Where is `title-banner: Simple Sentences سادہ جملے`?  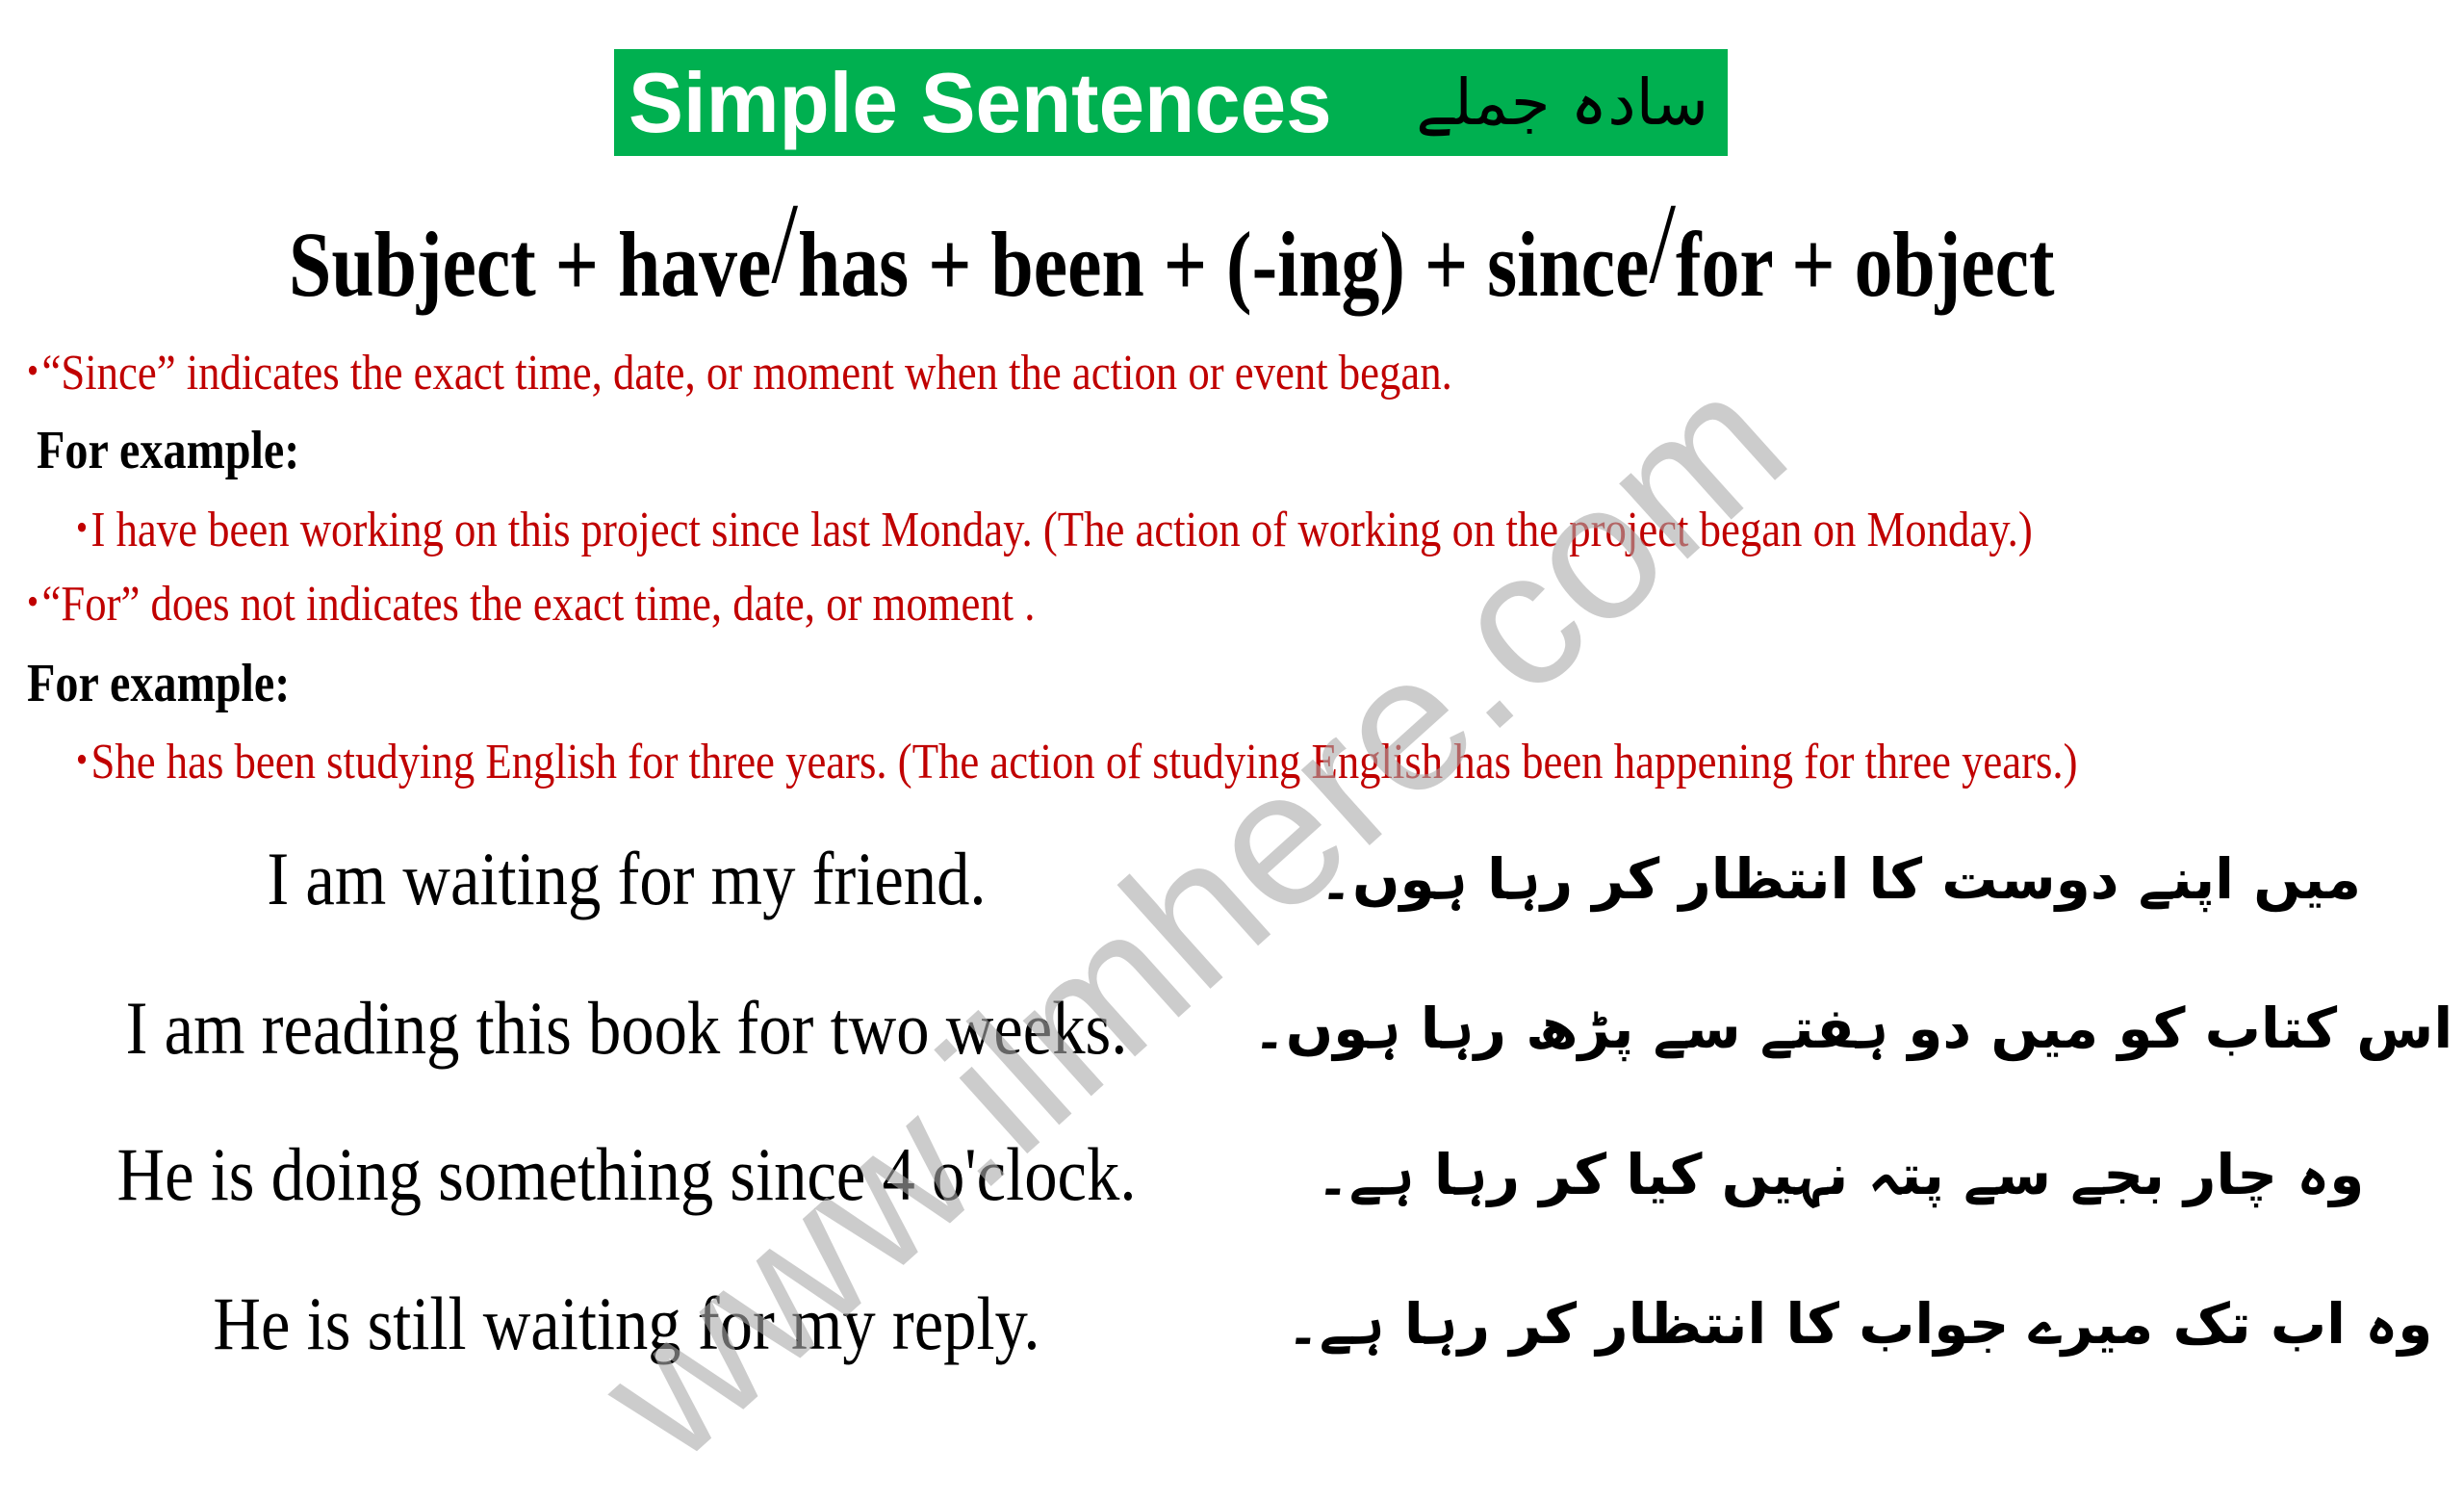
title-banner: Simple Sentences سادہ جملے is located at coordinates (1171, 102).